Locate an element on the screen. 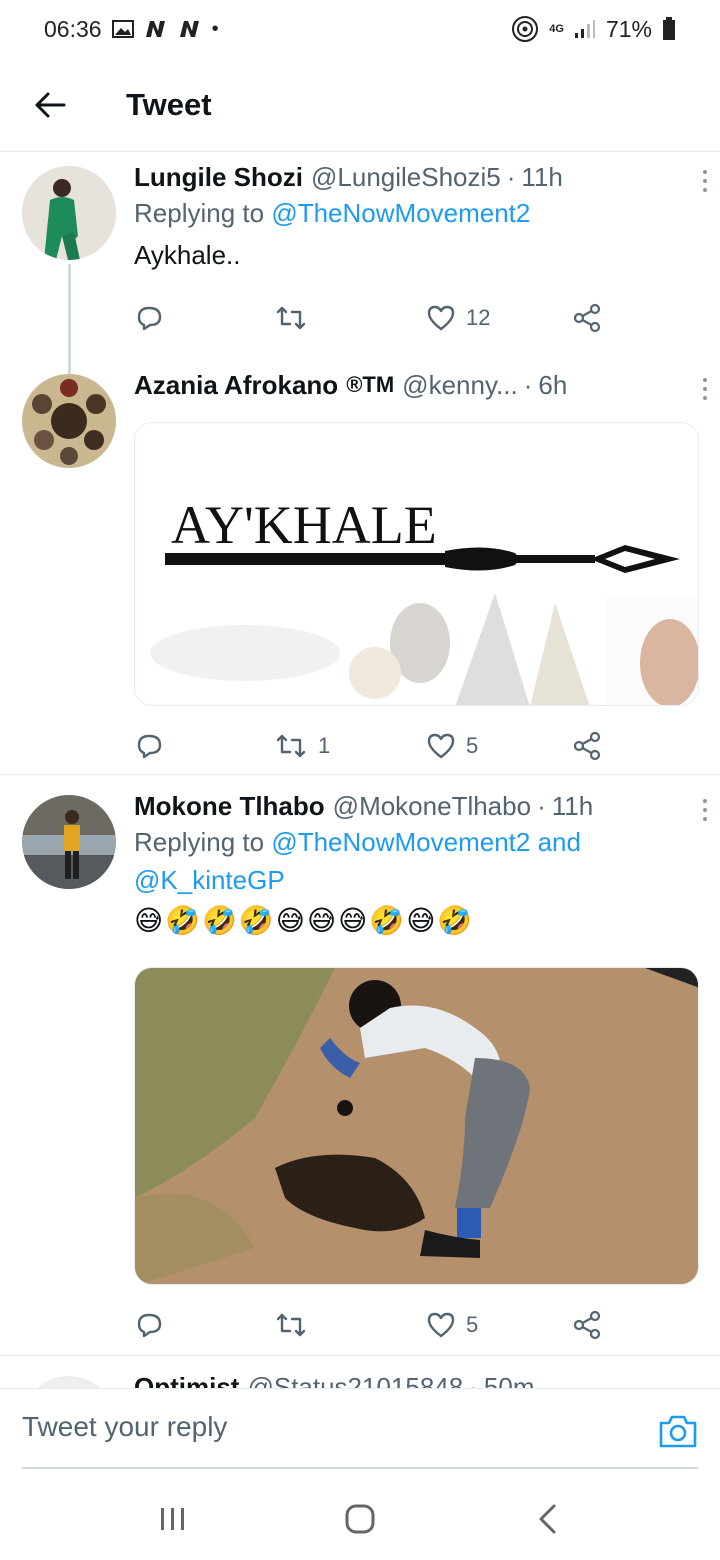 This screenshot has height=1560, width=720. battery-percent: 71% is located at coordinates (628, 28).